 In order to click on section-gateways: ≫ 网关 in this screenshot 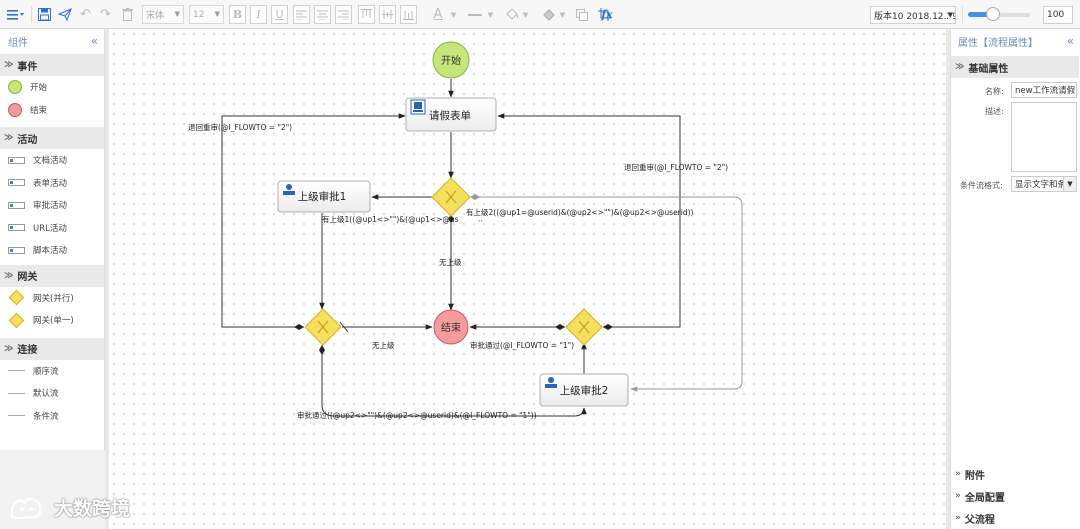, I will do `click(52, 275)`.